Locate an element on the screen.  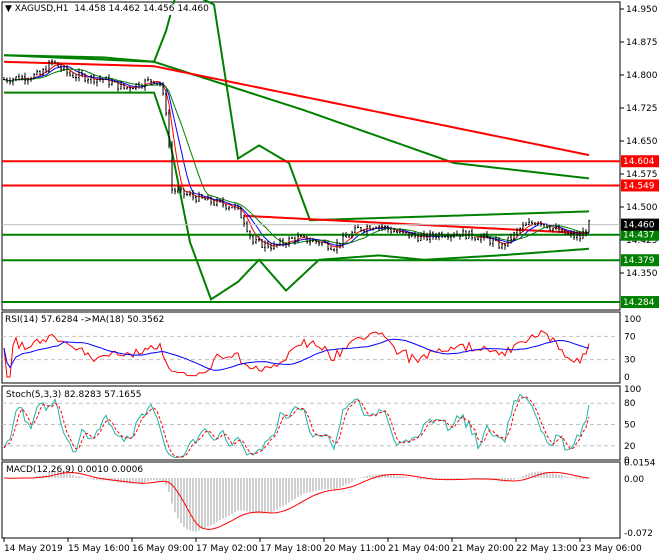
level-label: 14.284 is located at coordinates (639, 303).